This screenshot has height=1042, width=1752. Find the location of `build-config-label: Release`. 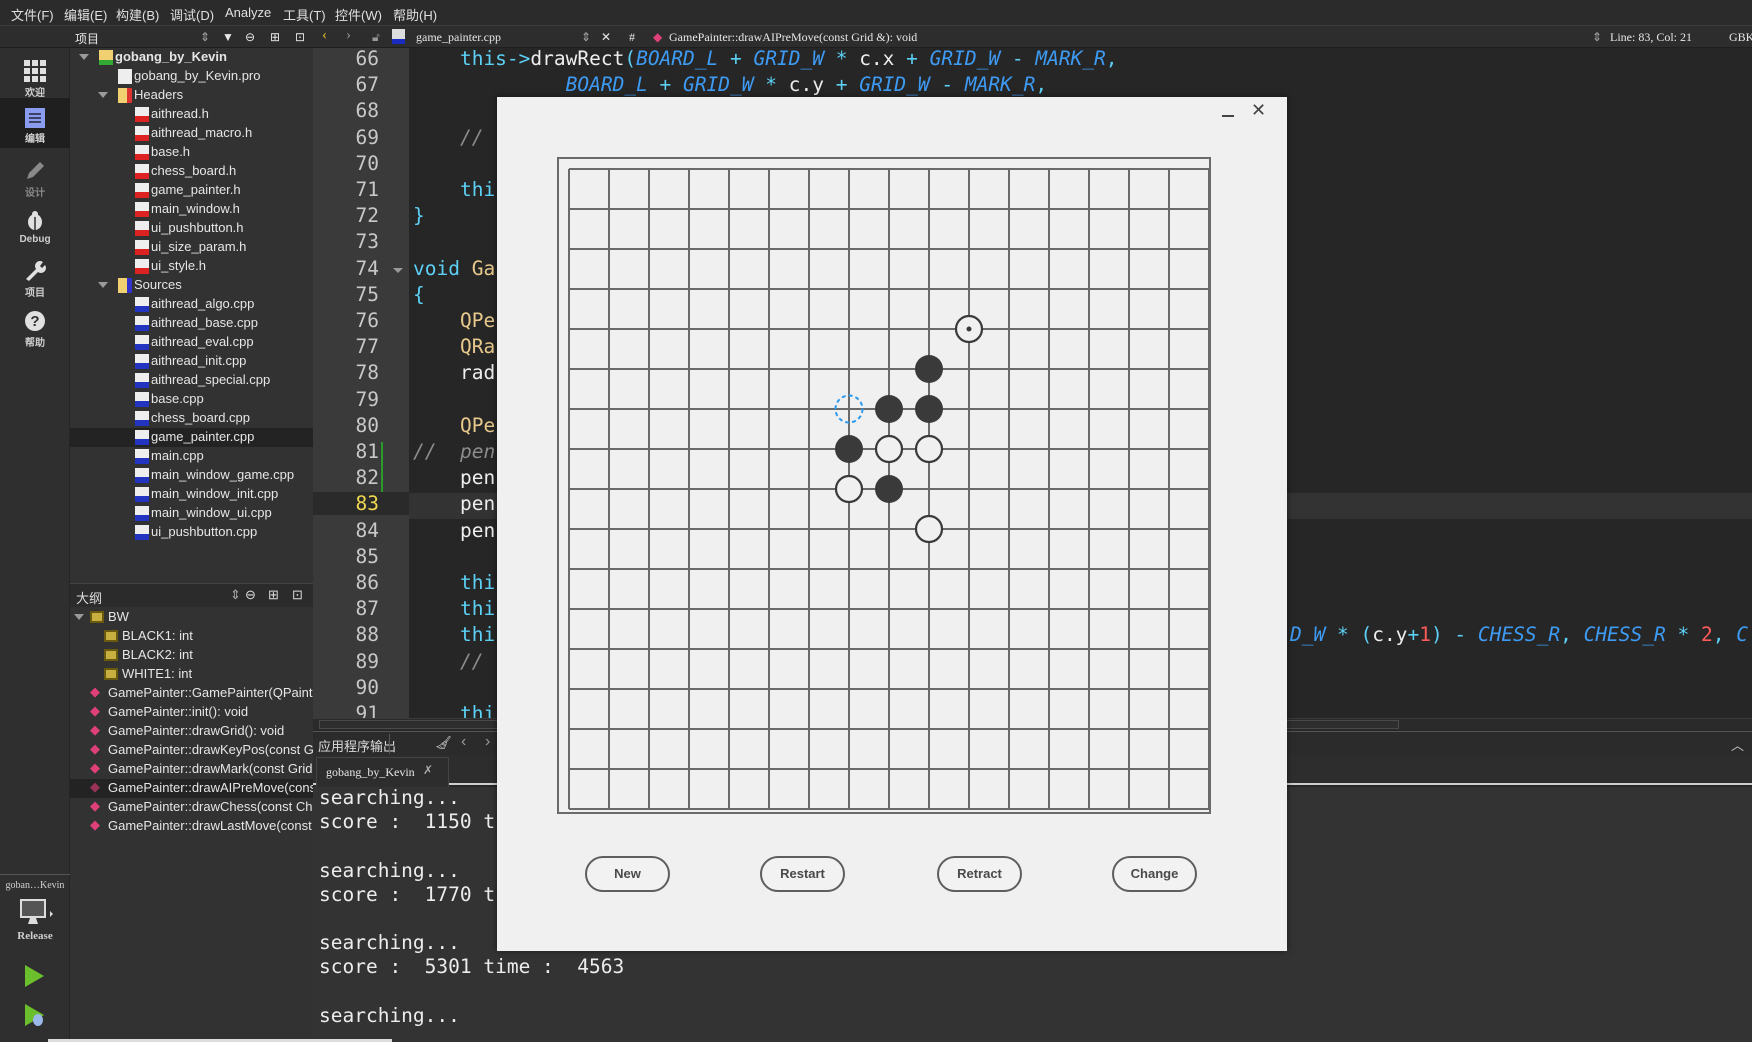

build-config-label: Release is located at coordinates (35, 936).